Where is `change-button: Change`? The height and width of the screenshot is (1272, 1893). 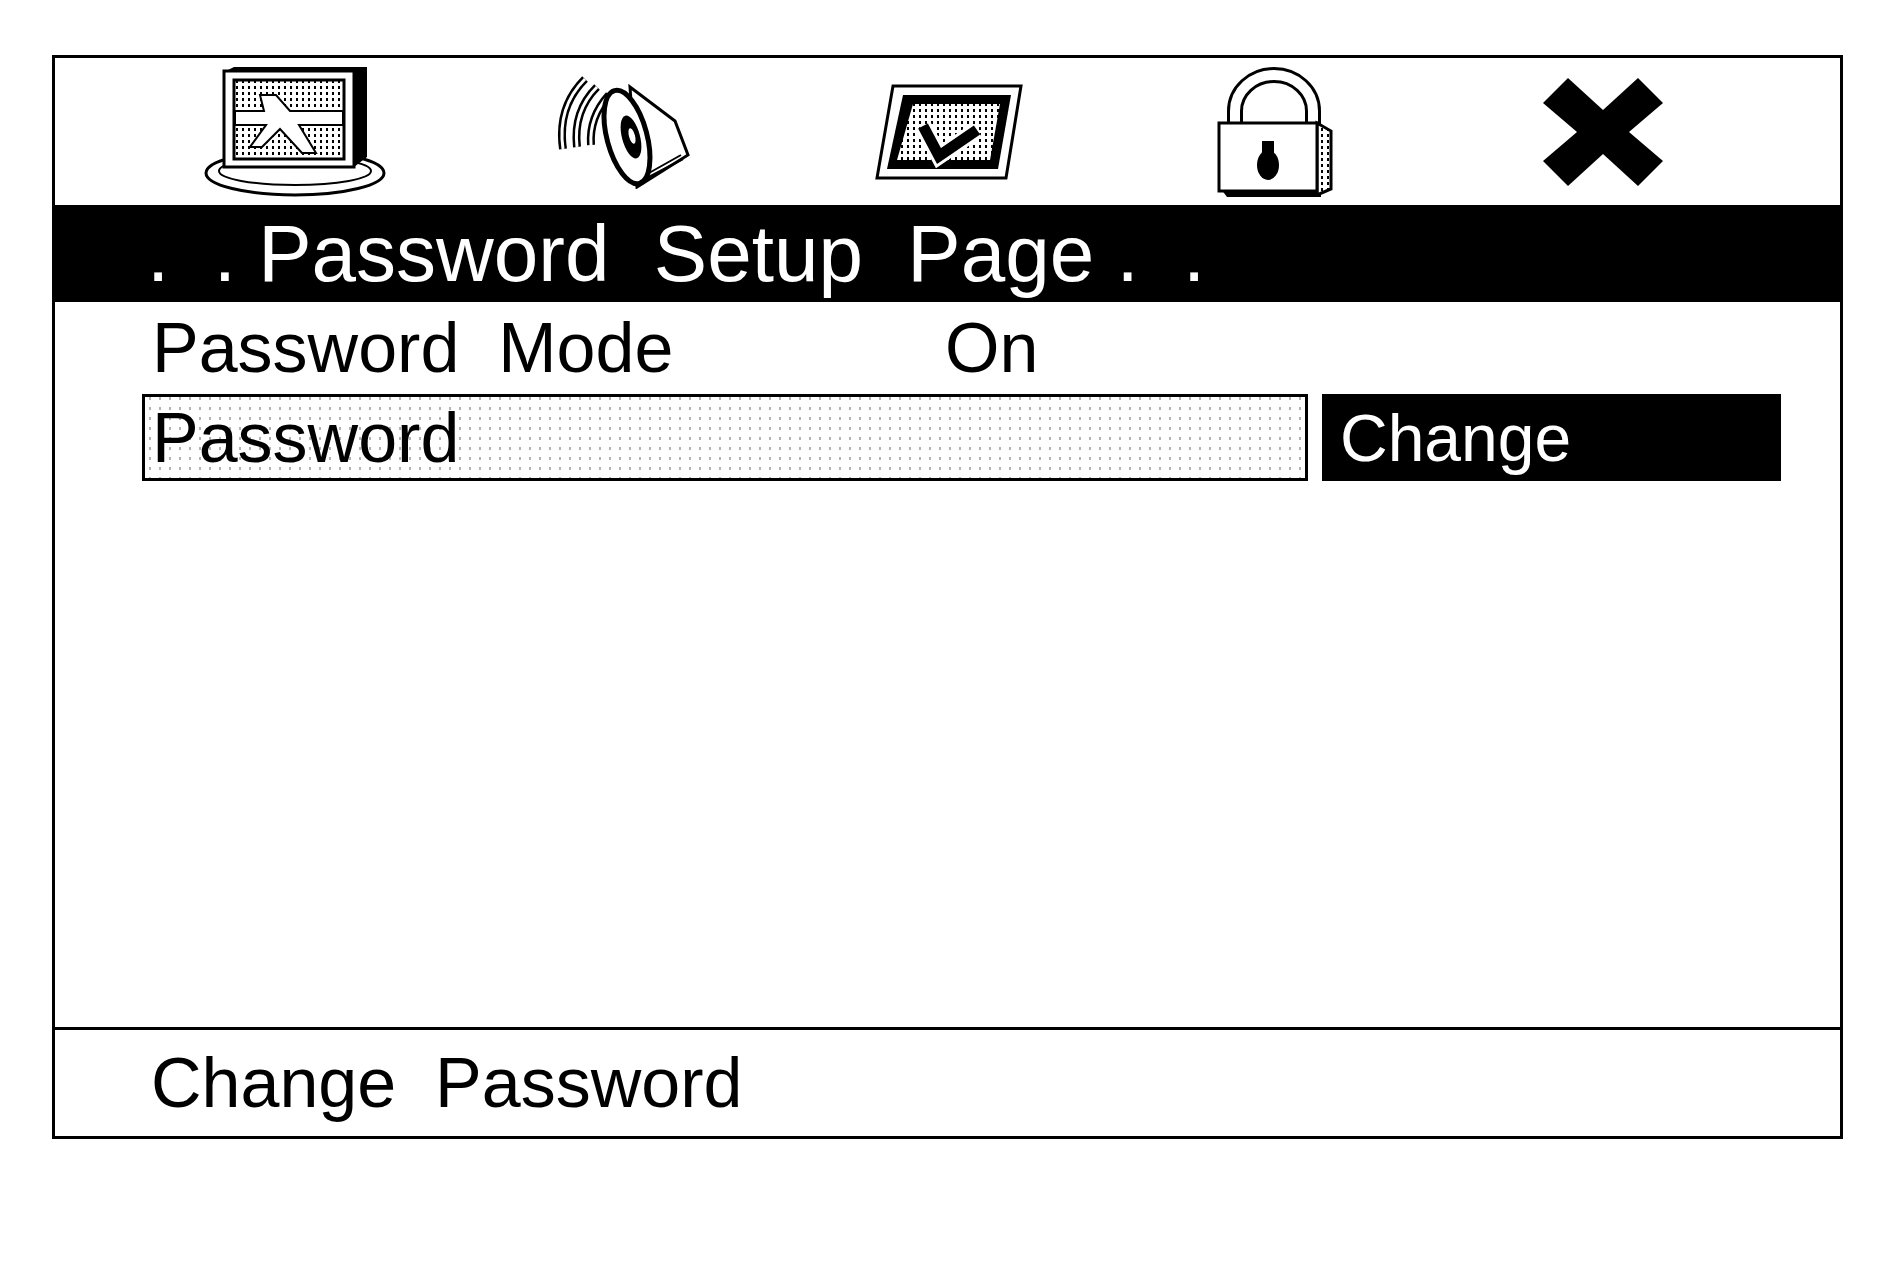
change-button: Change is located at coordinates (1551, 437).